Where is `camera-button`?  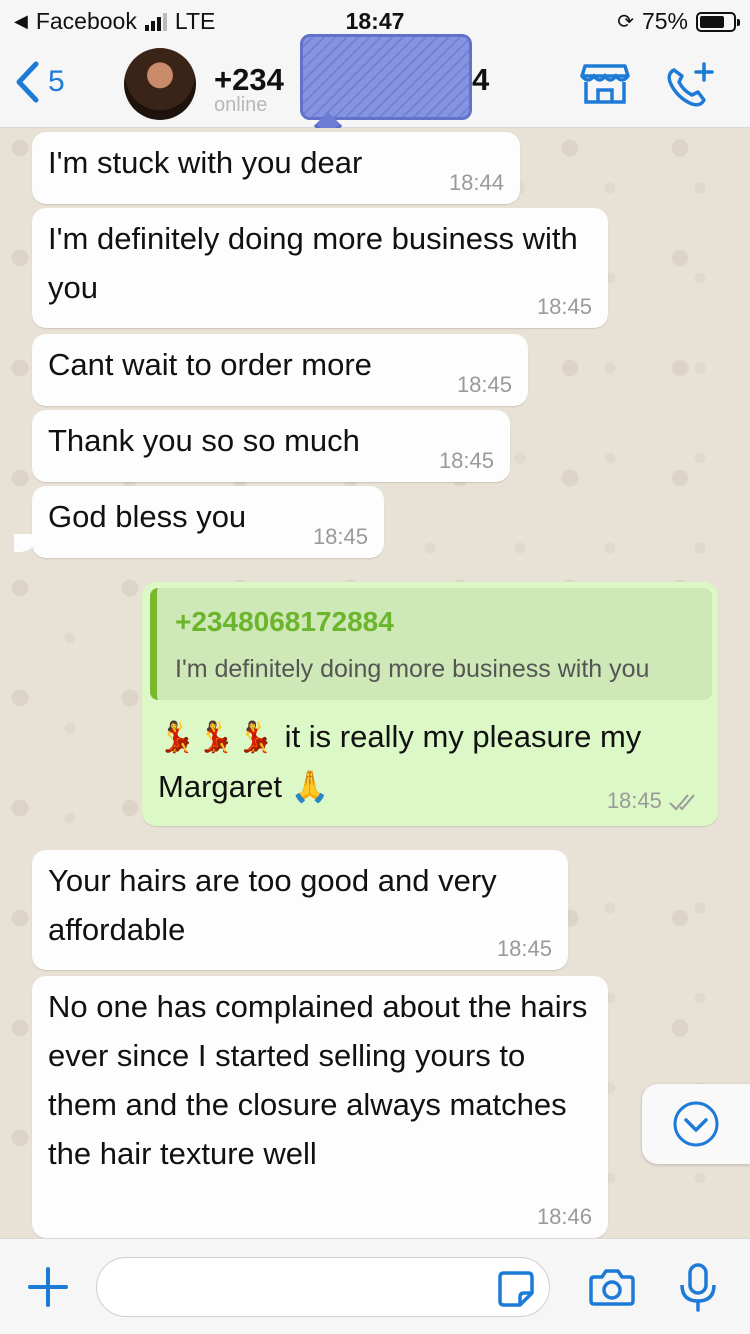 camera-button is located at coordinates (612, 1289).